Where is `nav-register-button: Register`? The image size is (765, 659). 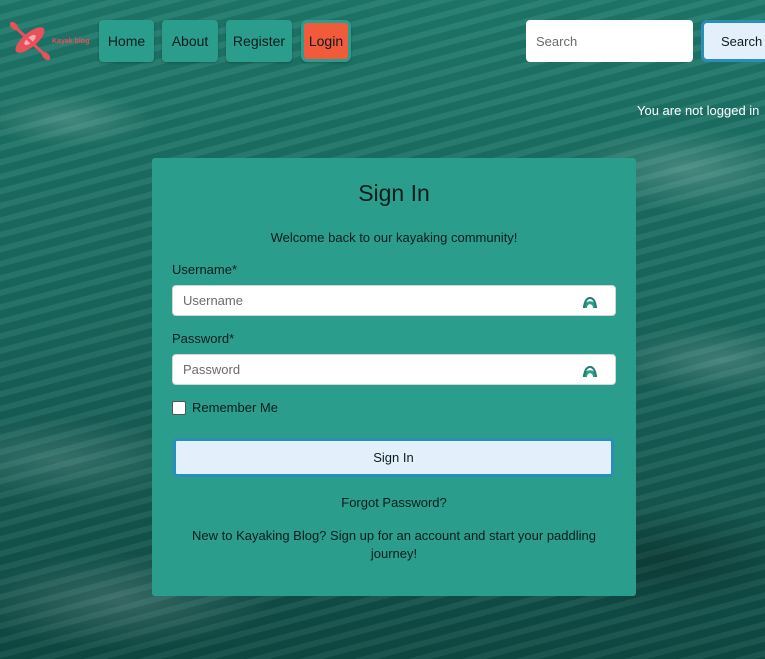
nav-register-button: Register is located at coordinates (259, 41).